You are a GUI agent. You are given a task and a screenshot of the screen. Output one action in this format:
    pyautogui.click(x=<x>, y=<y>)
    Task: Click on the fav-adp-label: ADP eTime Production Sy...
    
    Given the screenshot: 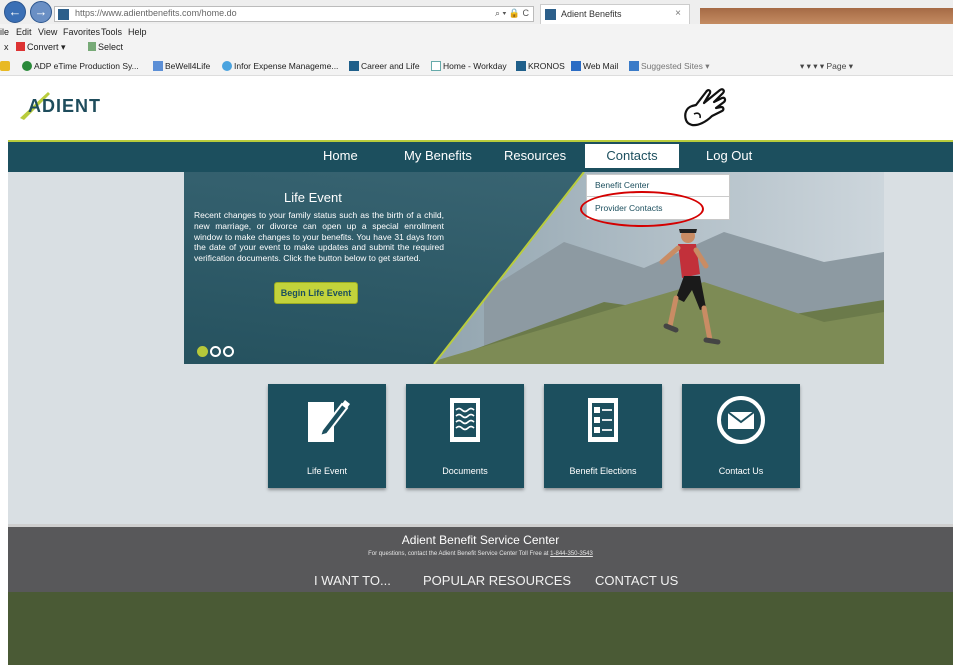 What is the action you would take?
    pyautogui.click(x=86, y=66)
    